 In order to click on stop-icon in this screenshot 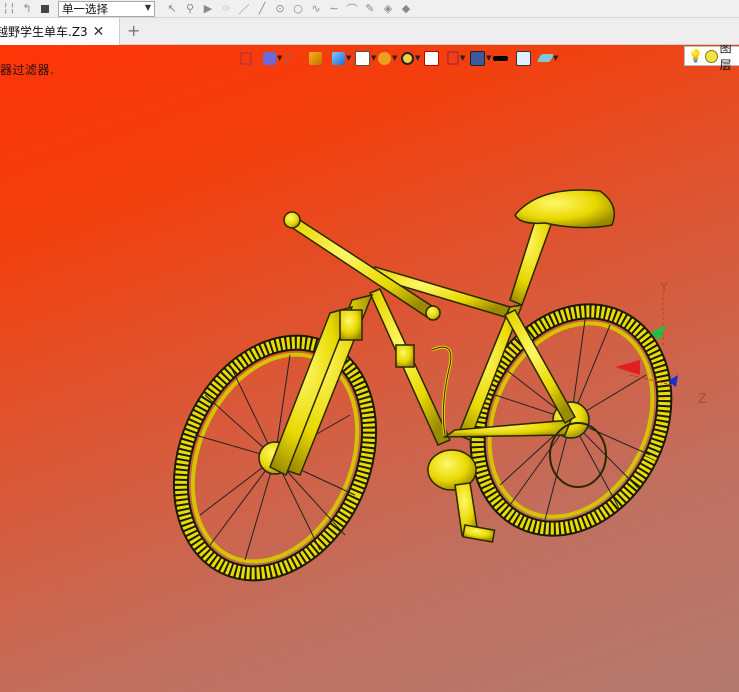, I will do `click(45, 9)`.